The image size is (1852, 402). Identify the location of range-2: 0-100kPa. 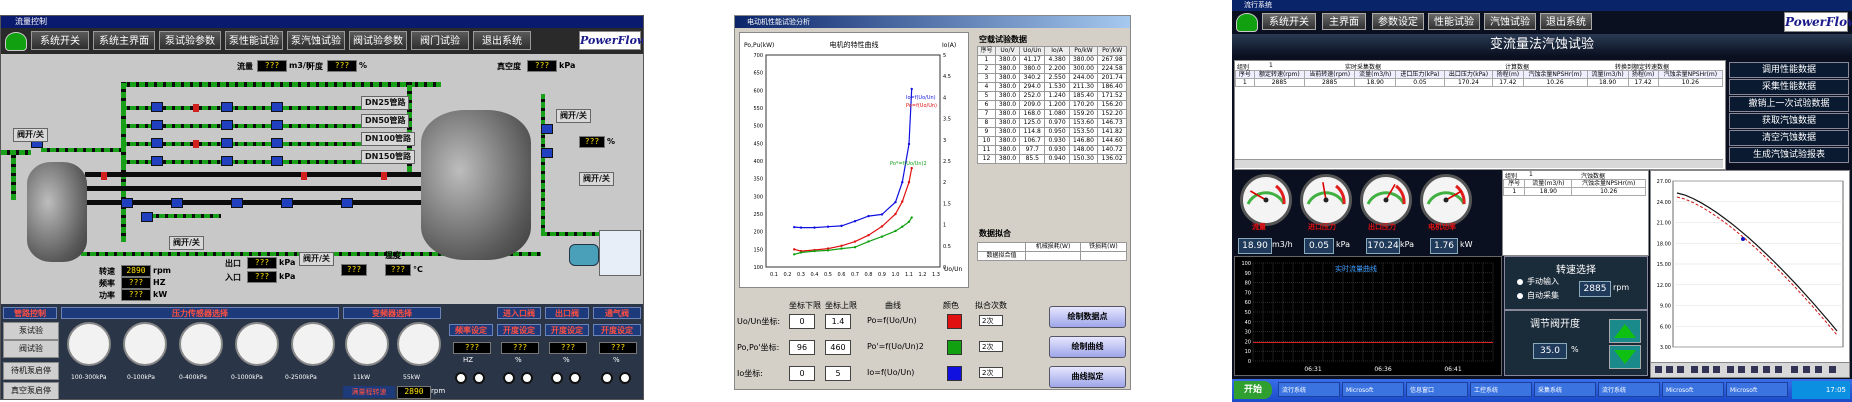
(141, 377).